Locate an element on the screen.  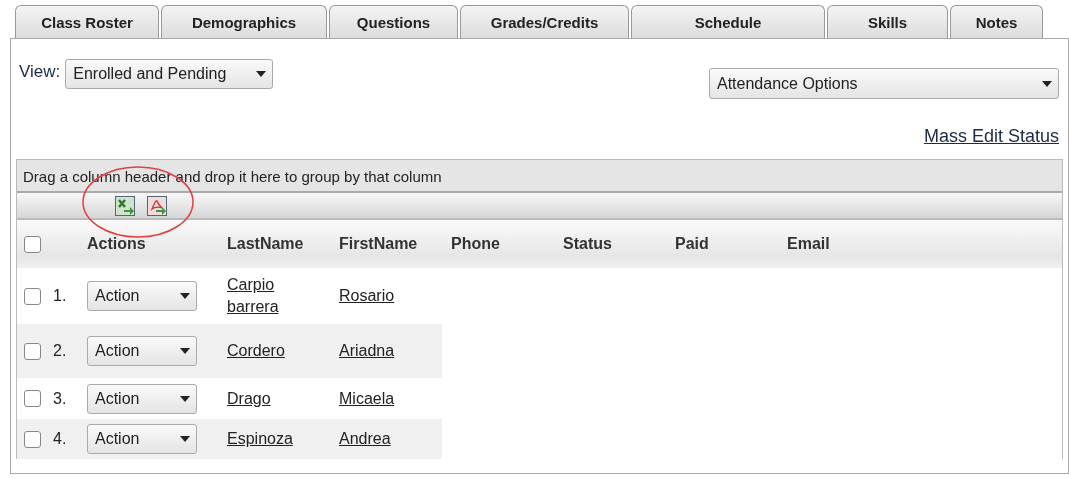
tab: Schedule is located at coordinates (728, 21).